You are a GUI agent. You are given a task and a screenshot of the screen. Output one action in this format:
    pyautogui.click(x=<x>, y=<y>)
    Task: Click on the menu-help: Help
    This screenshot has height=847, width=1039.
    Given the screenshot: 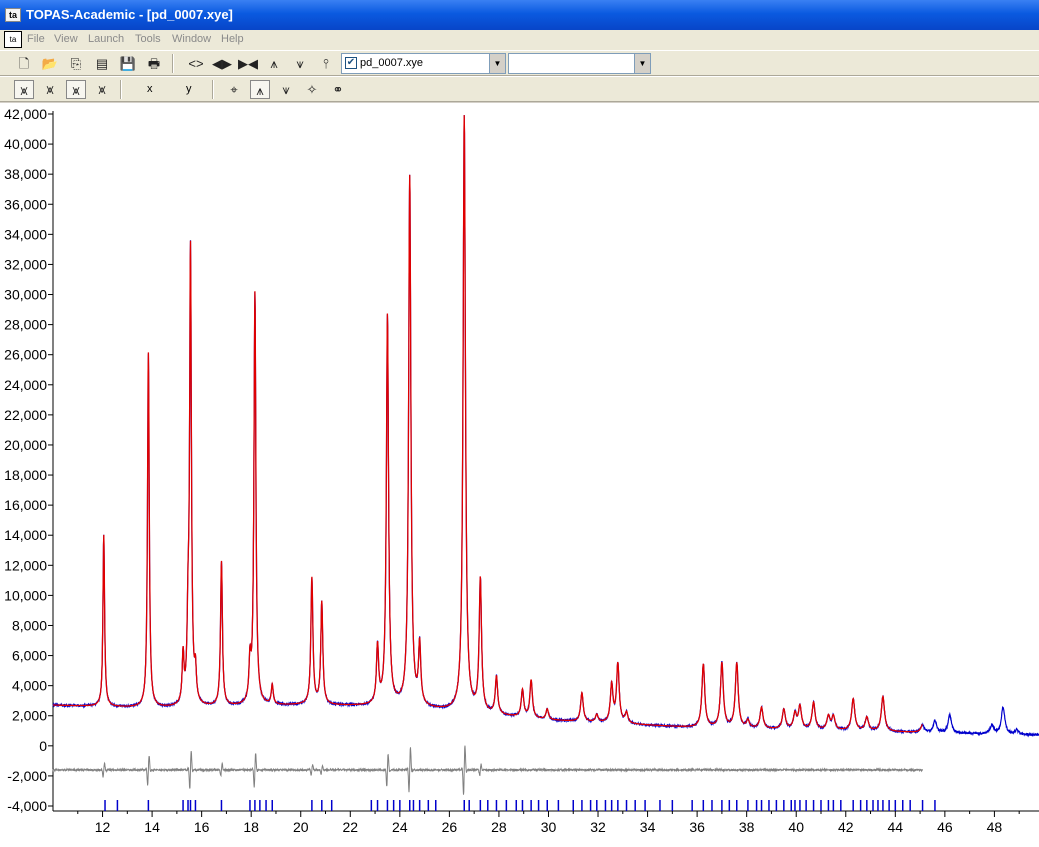 What is the action you would take?
    pyautogui.click(x=232, y=39)
    